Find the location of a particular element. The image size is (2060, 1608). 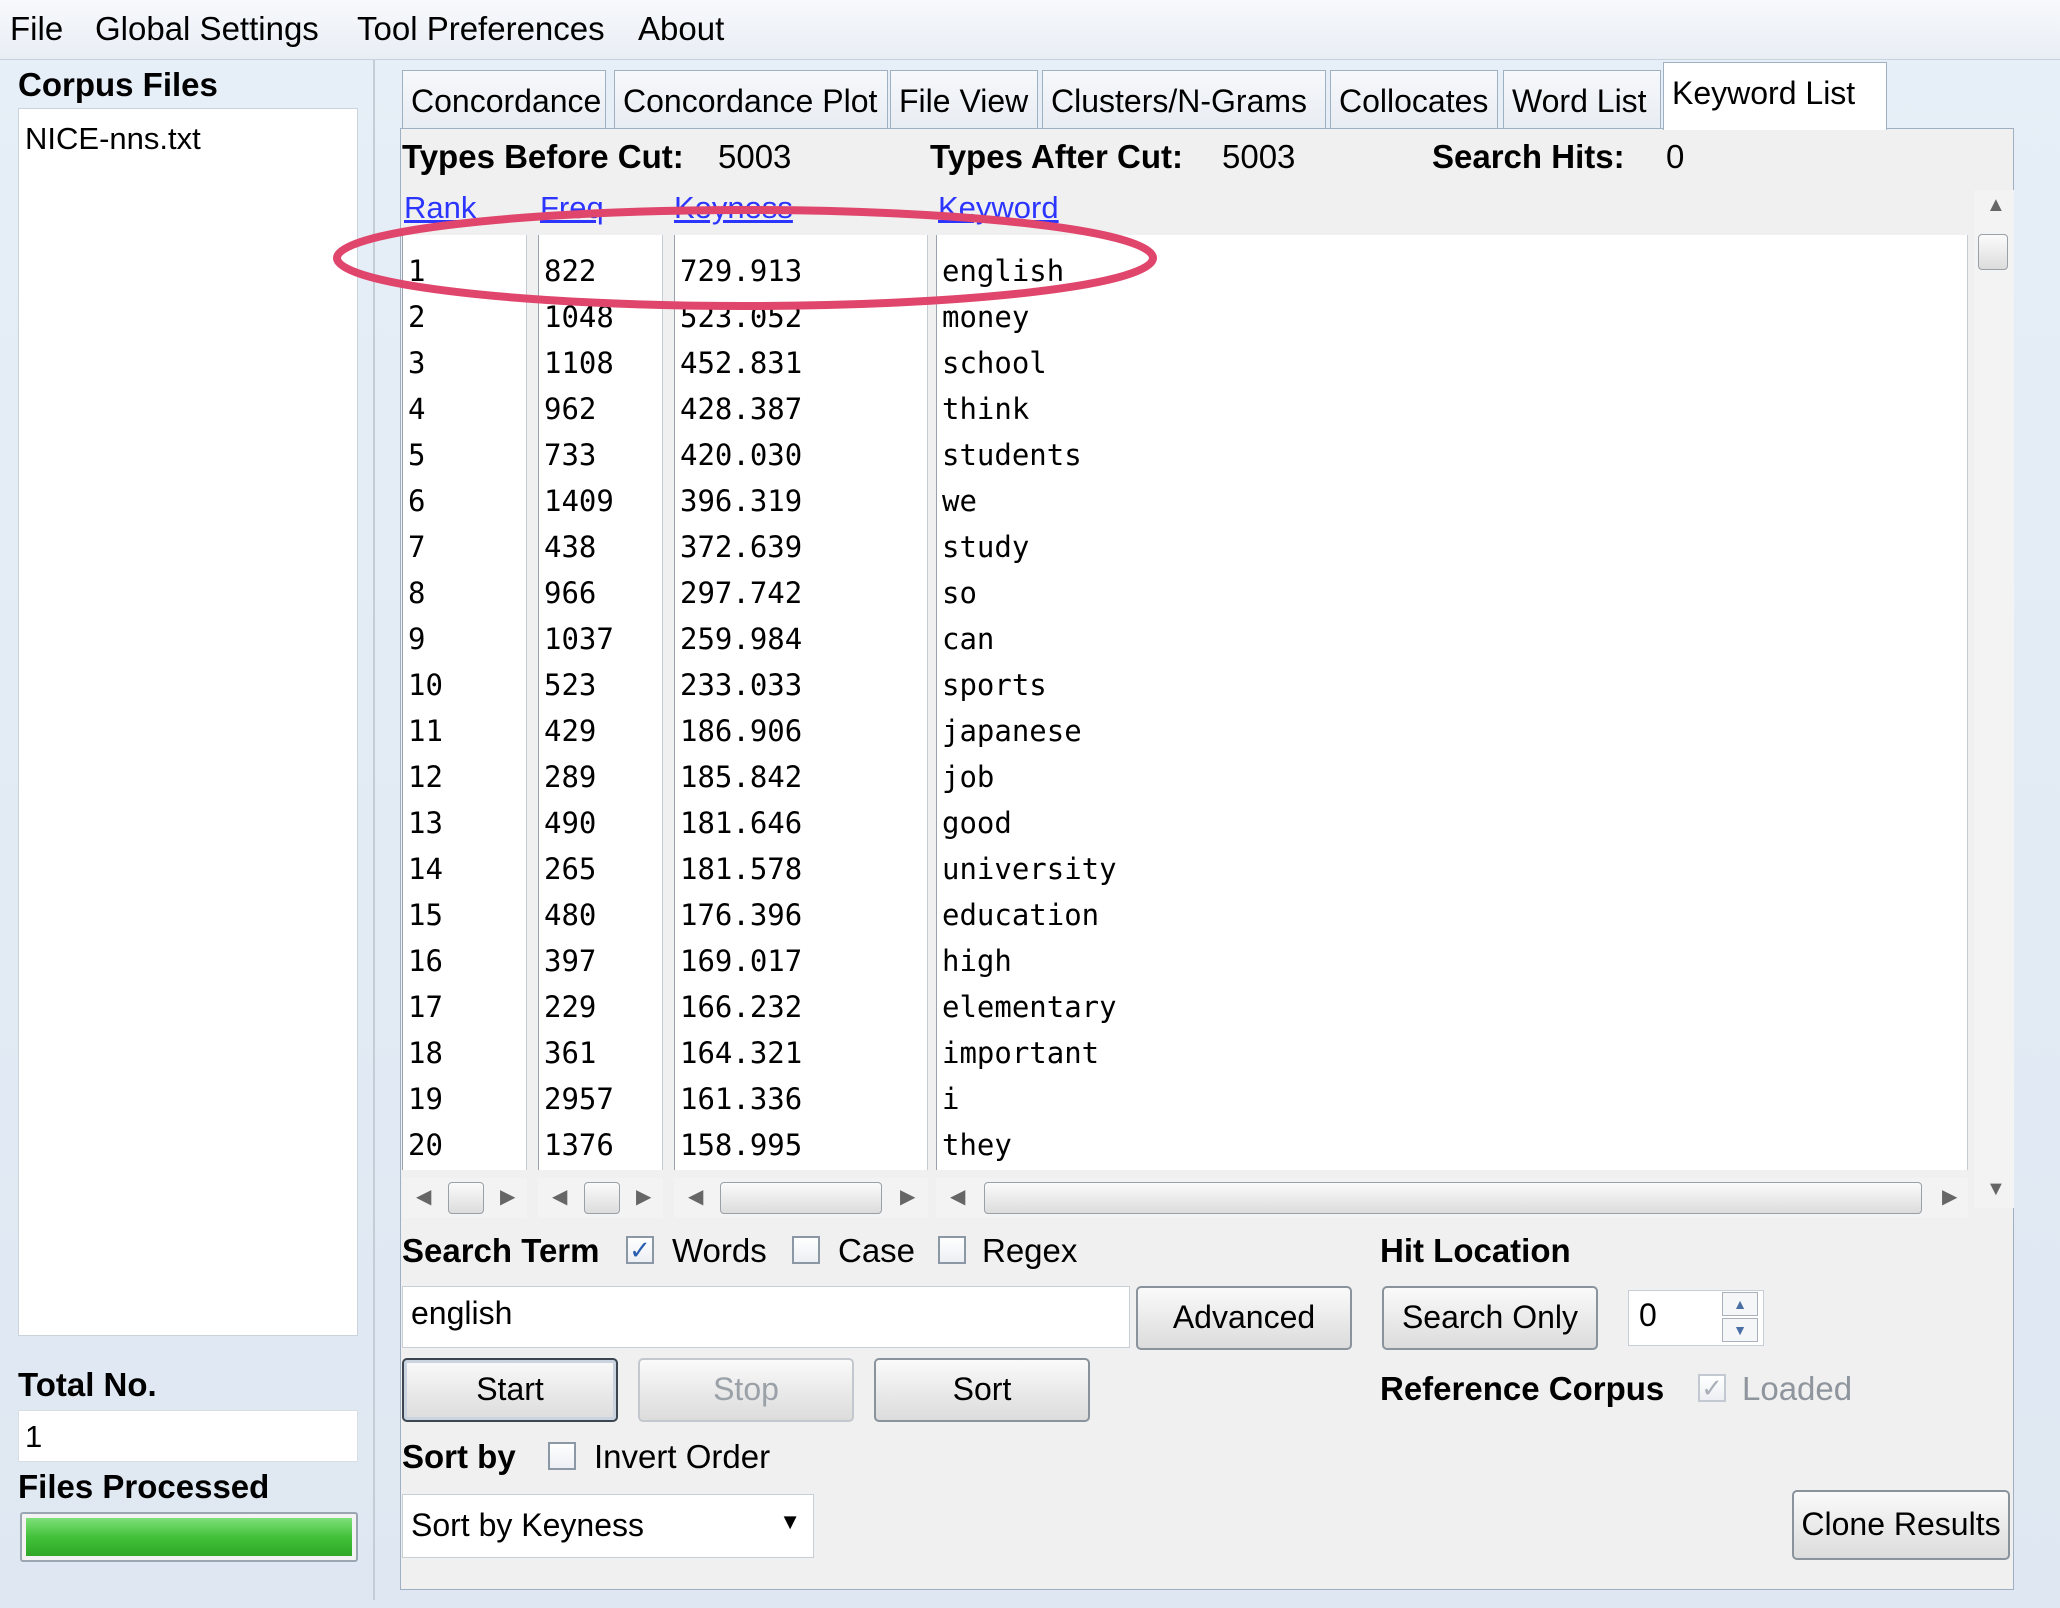

table-cell-keyword: study is located at coordinates (1029, 547).